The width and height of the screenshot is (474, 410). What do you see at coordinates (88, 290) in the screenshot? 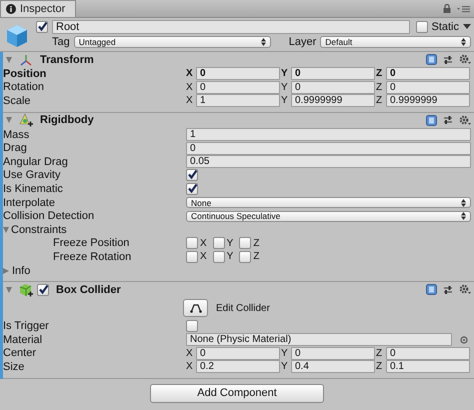
I see `component-title: Box Collider` at bounding box center [88, 290].